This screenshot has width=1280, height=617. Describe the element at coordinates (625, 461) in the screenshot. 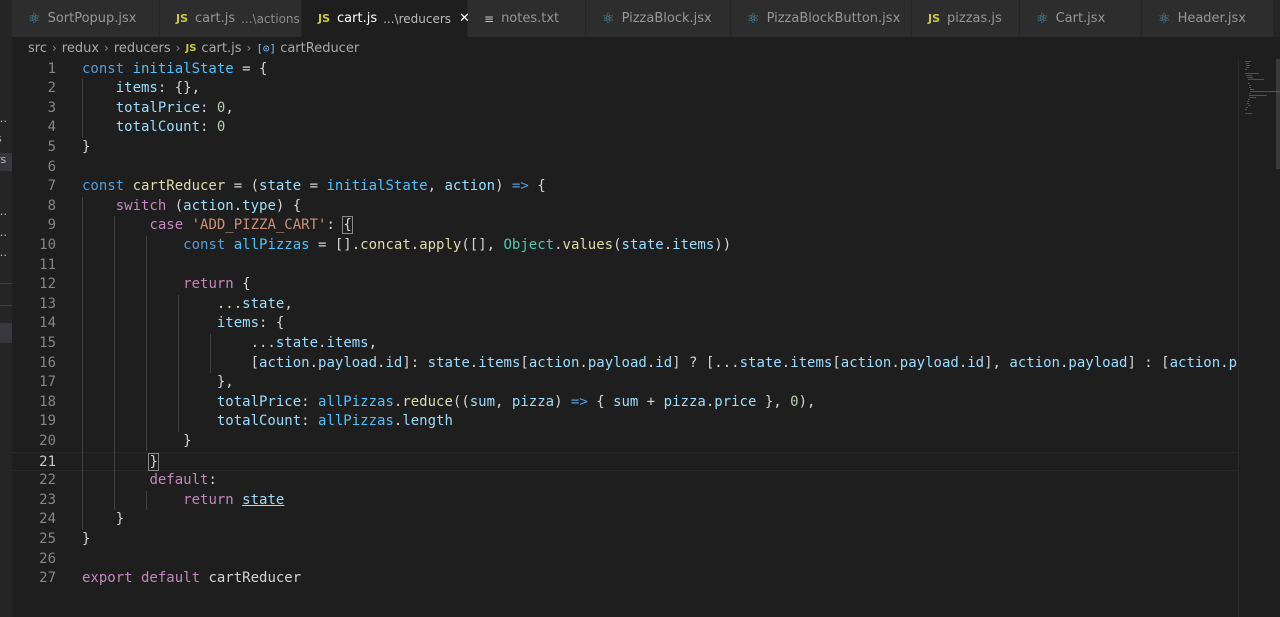

I see `code-line: 21 }` at that location.